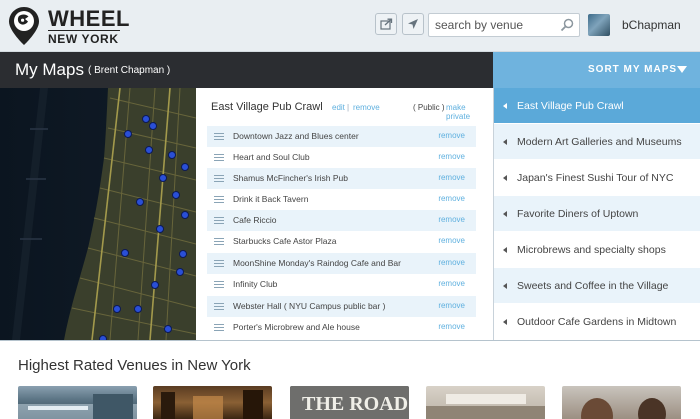 The width and height of the screenshot is (700, 419). I want to click on section-divider, so click(350, 340).